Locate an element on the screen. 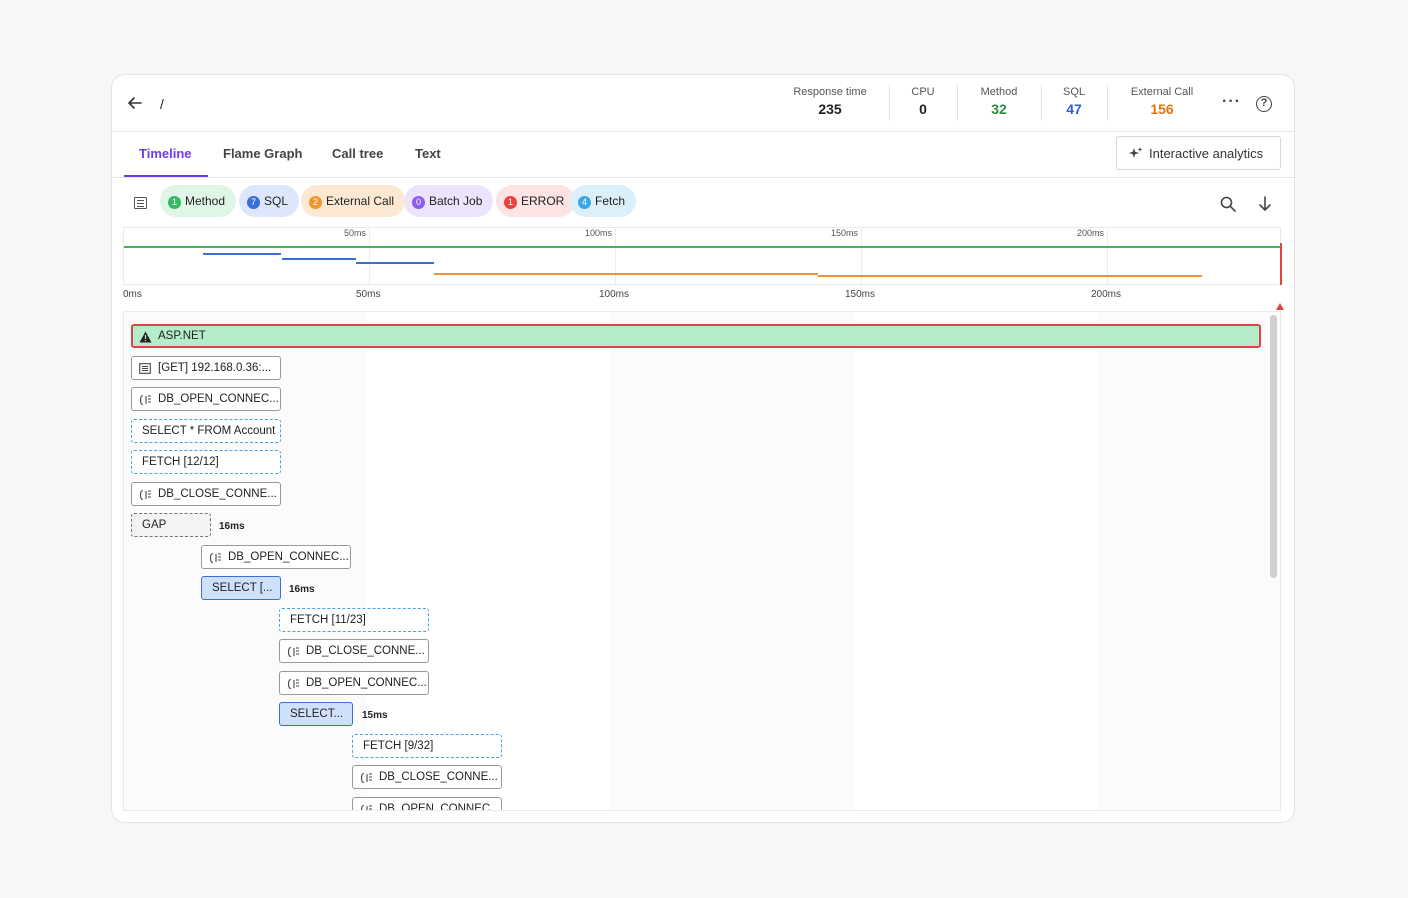  tab-text: Text is located at coordinates (428, 153).